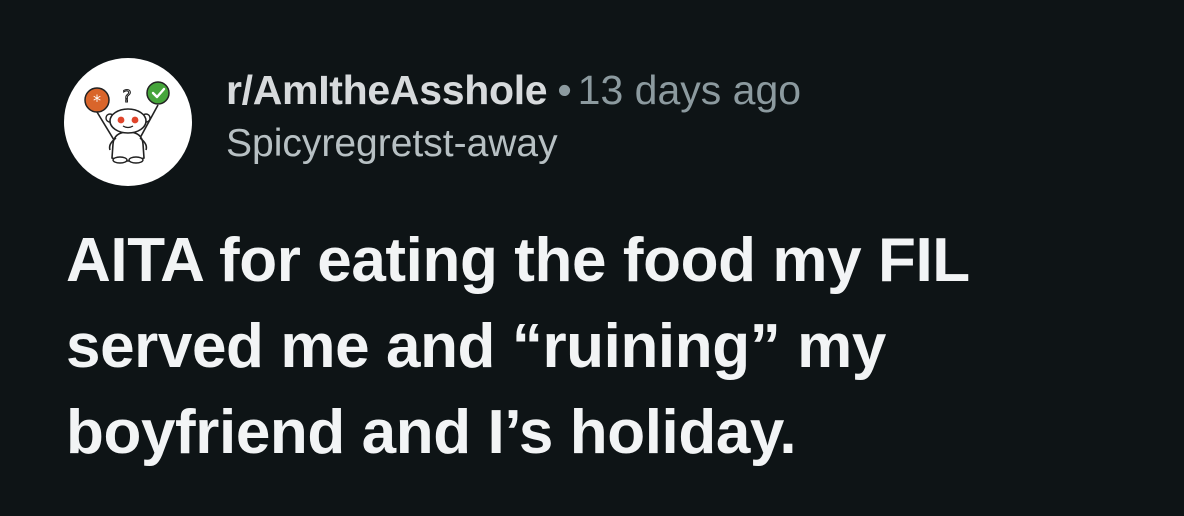 This screenshot has width=1184, height=516. Describe the element at coordinates (689, 90) in the screenshot. I see `post-timestamp: 13 days ago` at that location.